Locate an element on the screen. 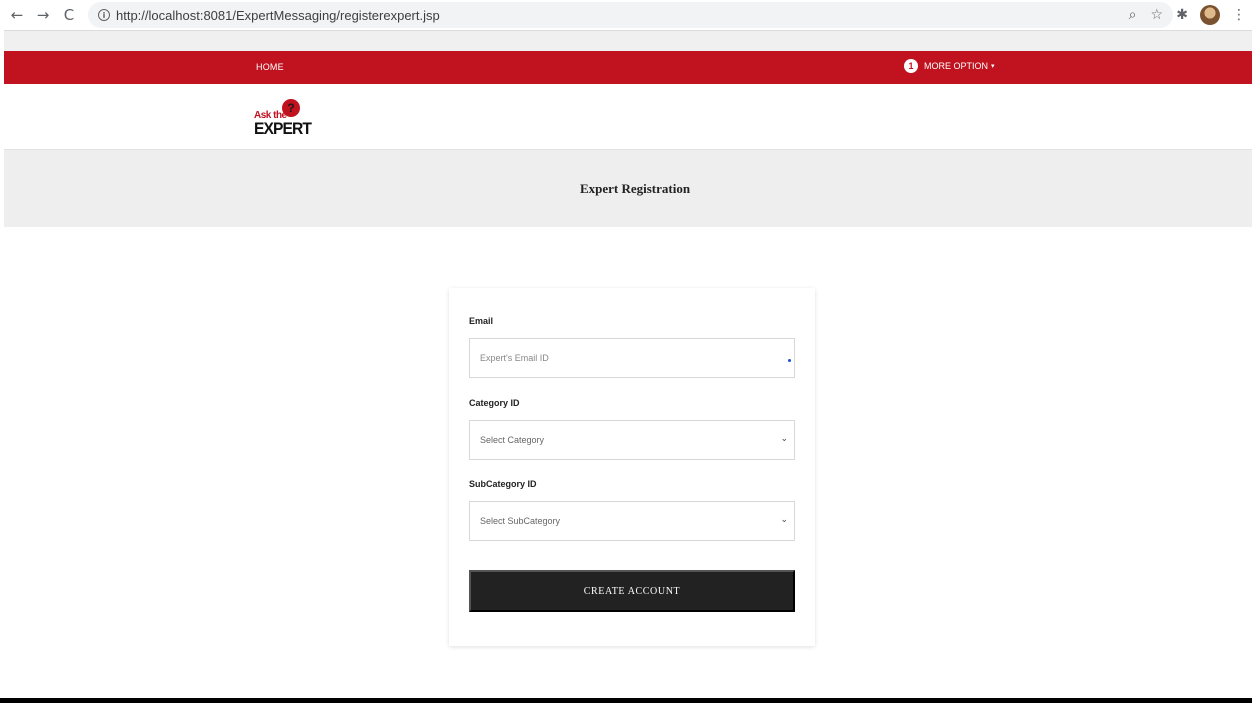  title-banner: Expert Registration is located at coordinates (628, 188).